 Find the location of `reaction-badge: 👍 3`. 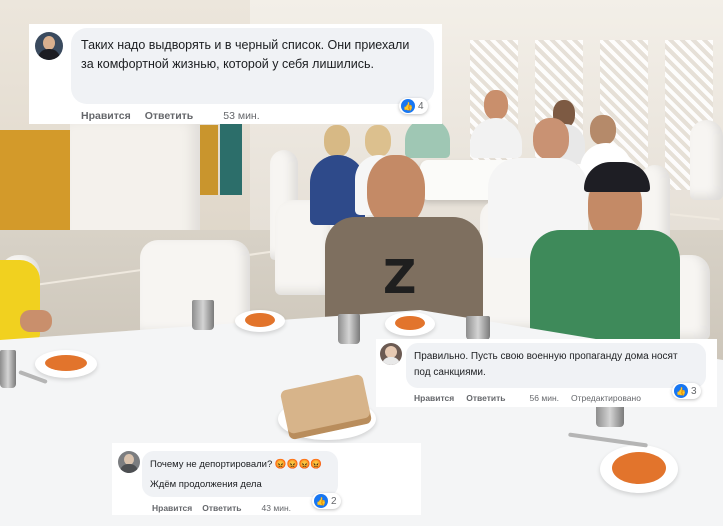

reaction-badge: 👍 3 is located at coordinates (686, 391).